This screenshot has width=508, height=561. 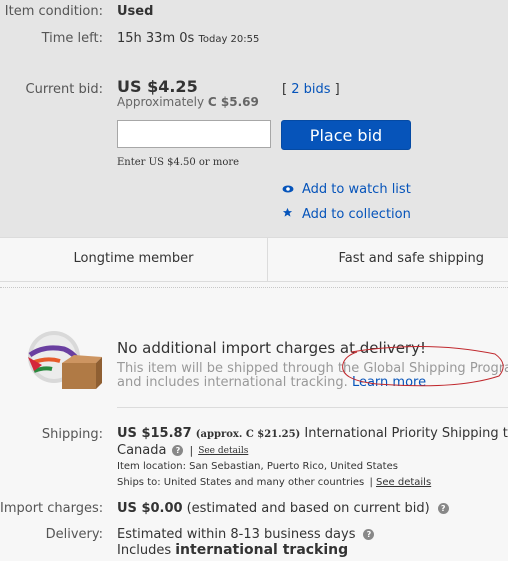 I want to click on shipping-service: International Priority Shipping to, so click(x=406, y=433).